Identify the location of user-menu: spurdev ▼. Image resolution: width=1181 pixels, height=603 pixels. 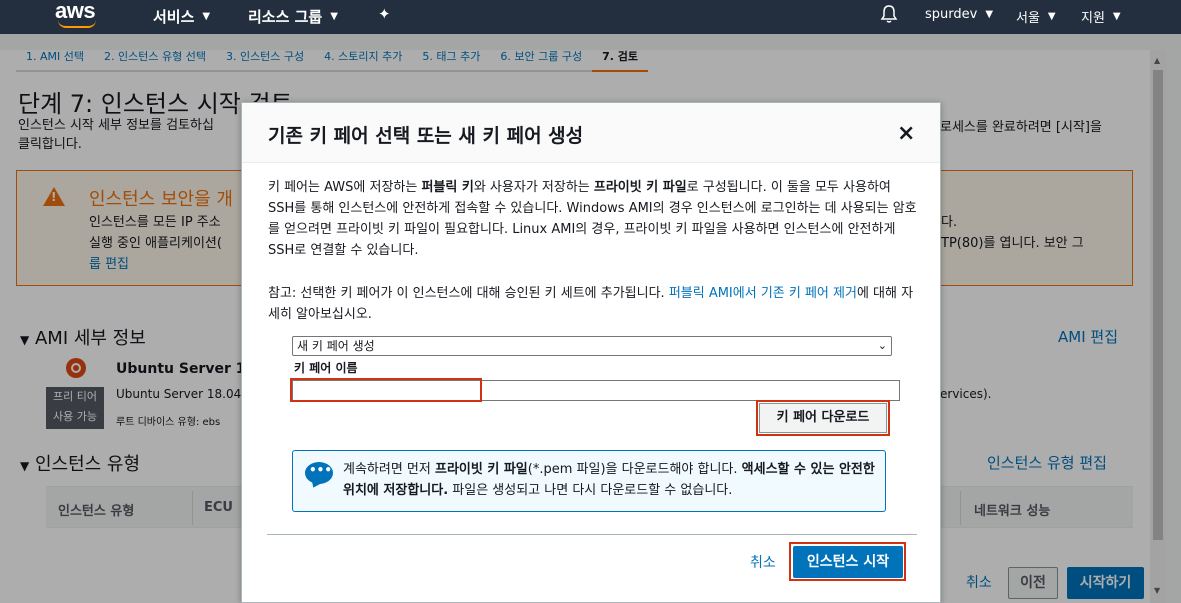
(959, 14).